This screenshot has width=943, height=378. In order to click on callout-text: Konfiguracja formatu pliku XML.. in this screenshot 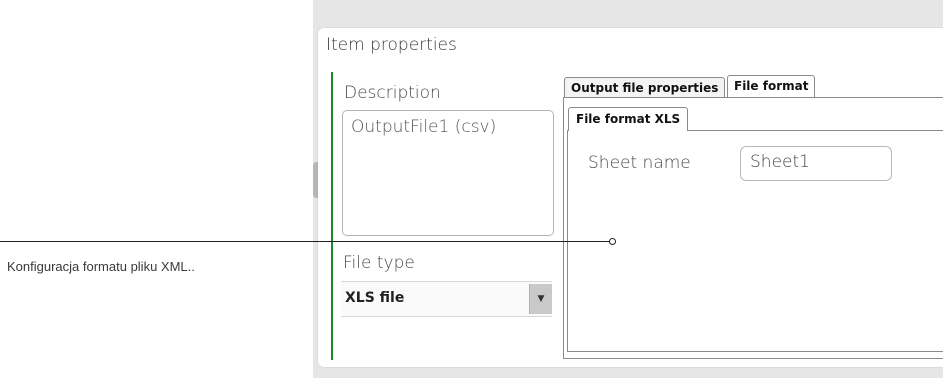, I will do `click(101, 266)`.